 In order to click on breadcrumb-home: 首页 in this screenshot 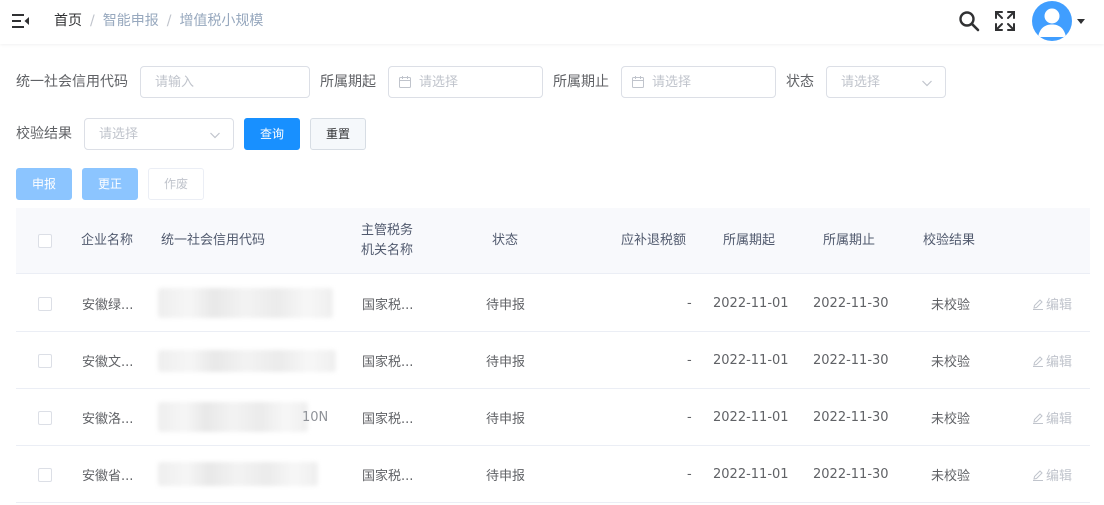, I will do `click(68, 21)`.